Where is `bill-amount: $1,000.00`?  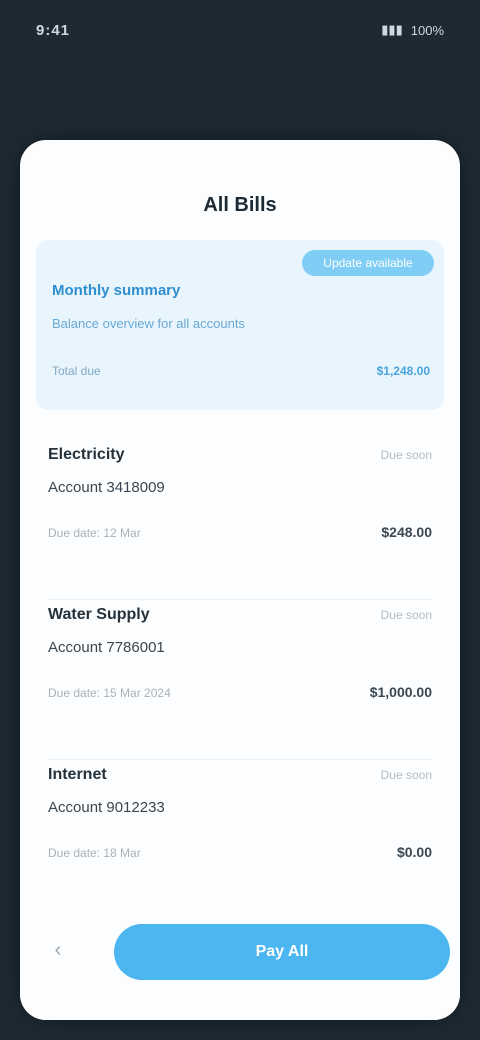
bill-amount: $1,000.00 is located at coordinates (400, 692).